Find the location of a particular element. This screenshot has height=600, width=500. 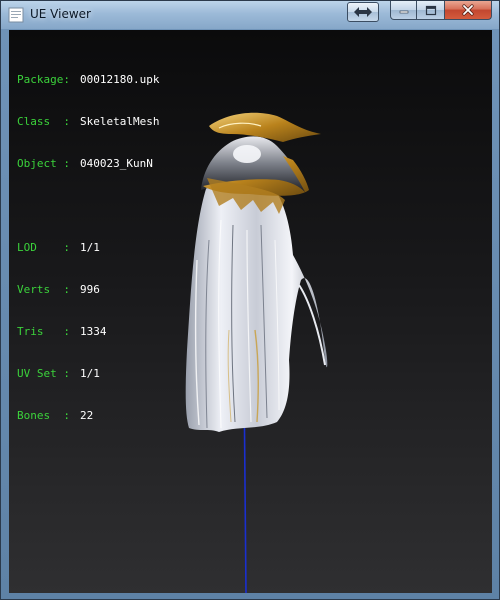

window-title: UE Viewer is located at coordinates (60, 14).